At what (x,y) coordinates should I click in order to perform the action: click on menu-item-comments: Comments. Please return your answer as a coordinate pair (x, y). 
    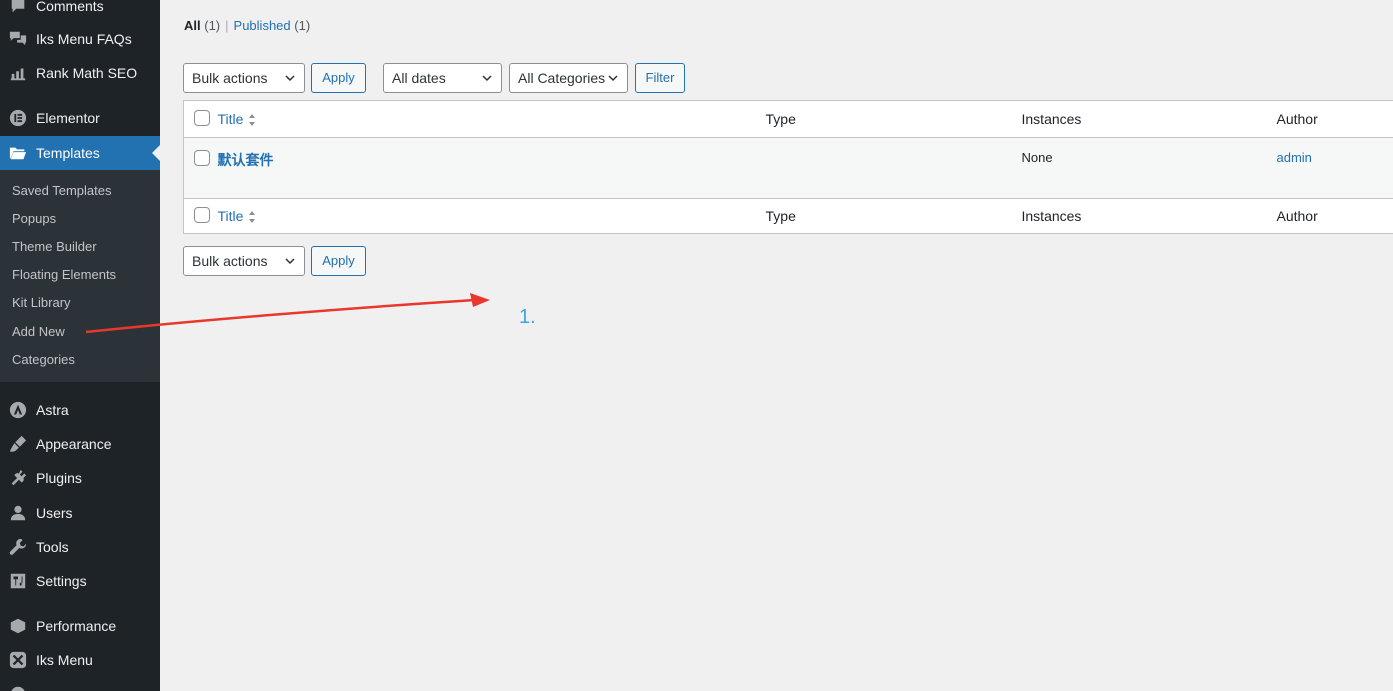
    Looking at the image, I should click on (80, 11).